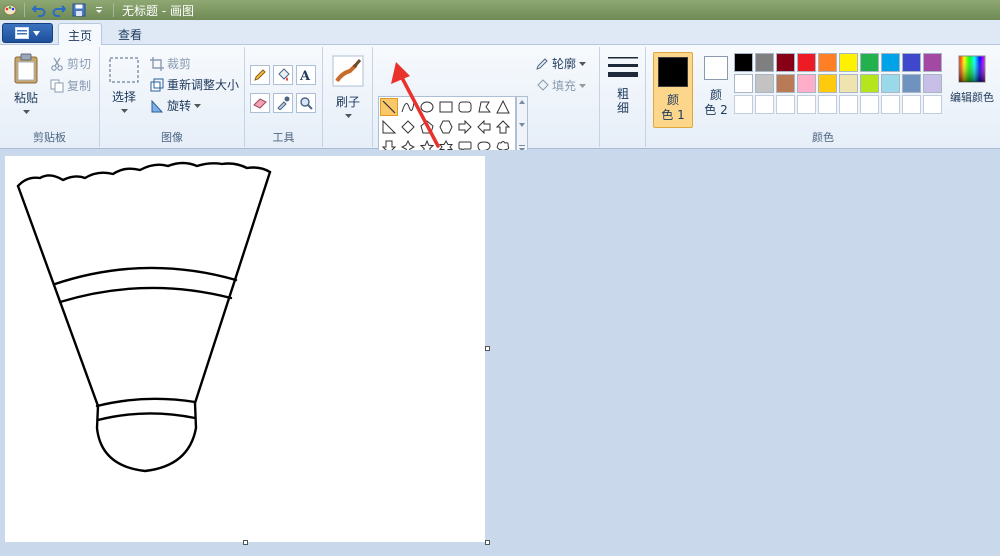  I want to click on brush-icon, so click(348, 71).